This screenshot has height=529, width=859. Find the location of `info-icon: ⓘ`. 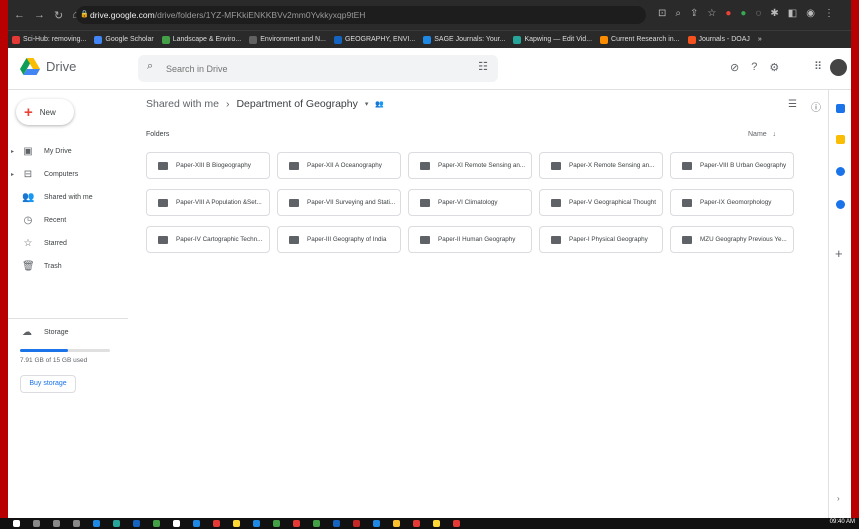

info-icon: ⓘ is located at coordinates (816, 106).